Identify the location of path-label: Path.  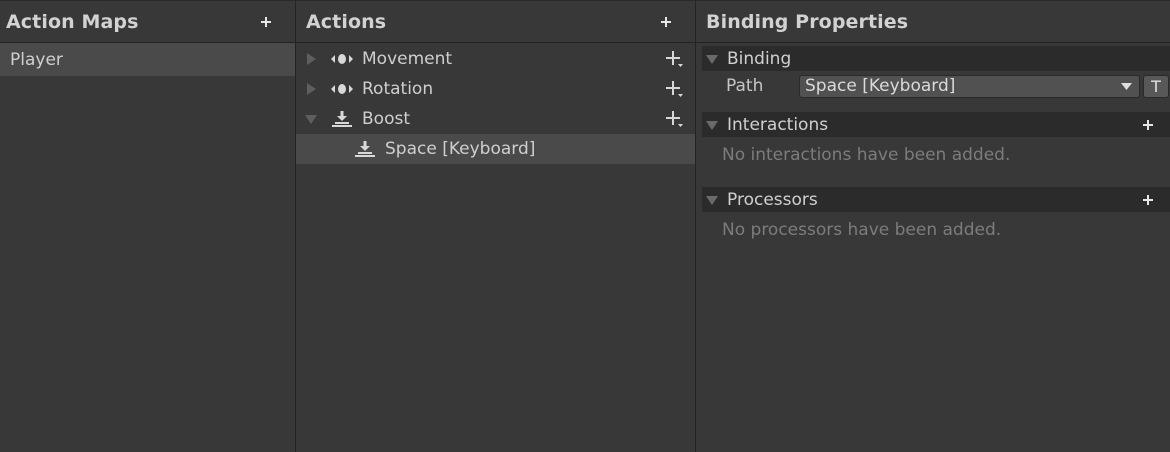
(745, 86).